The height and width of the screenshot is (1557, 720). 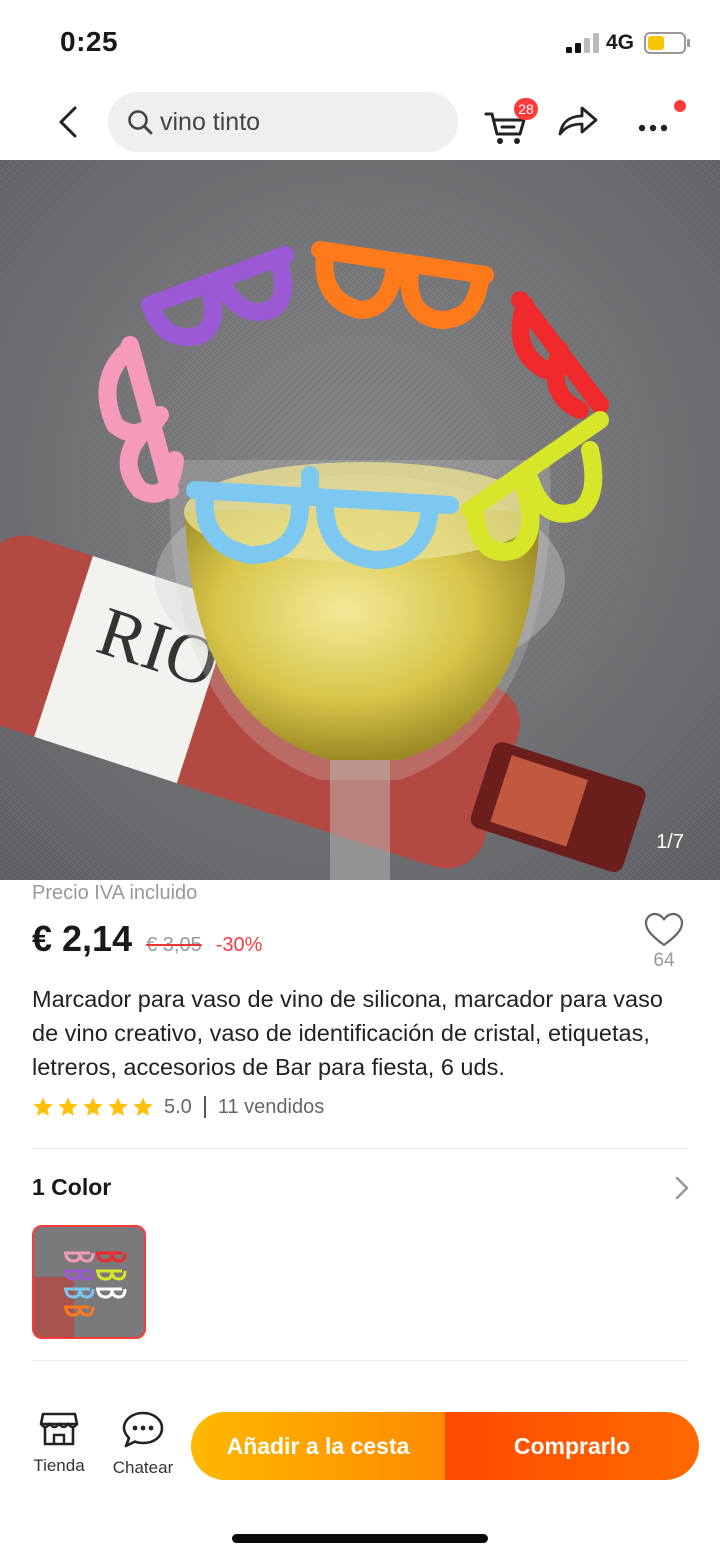 I want to click on status-bar: 0:25 4G, so click(x=360, y=43).